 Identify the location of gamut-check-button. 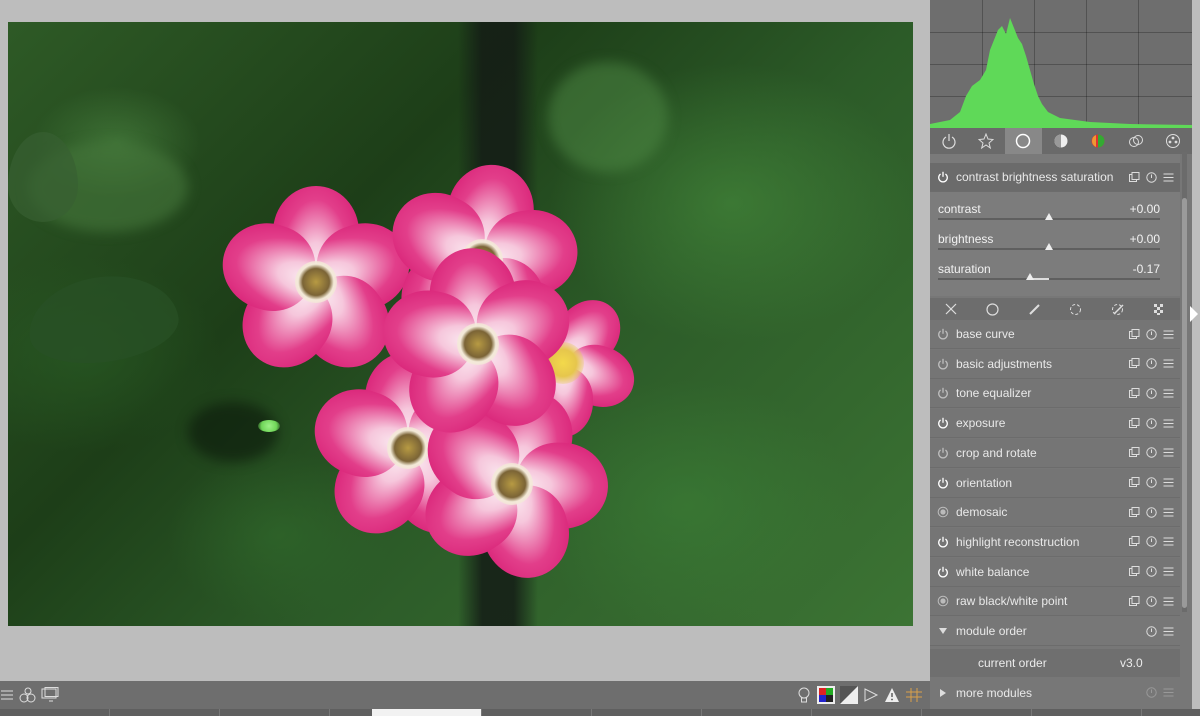
(892, 695).